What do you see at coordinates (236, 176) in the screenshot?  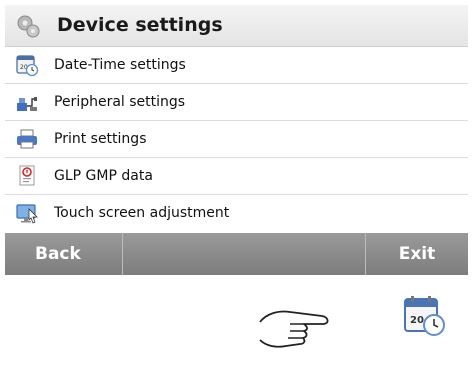 I see `menu-item-glp-gmp-data: GLP GMP data` at bounding box center [236, 176].